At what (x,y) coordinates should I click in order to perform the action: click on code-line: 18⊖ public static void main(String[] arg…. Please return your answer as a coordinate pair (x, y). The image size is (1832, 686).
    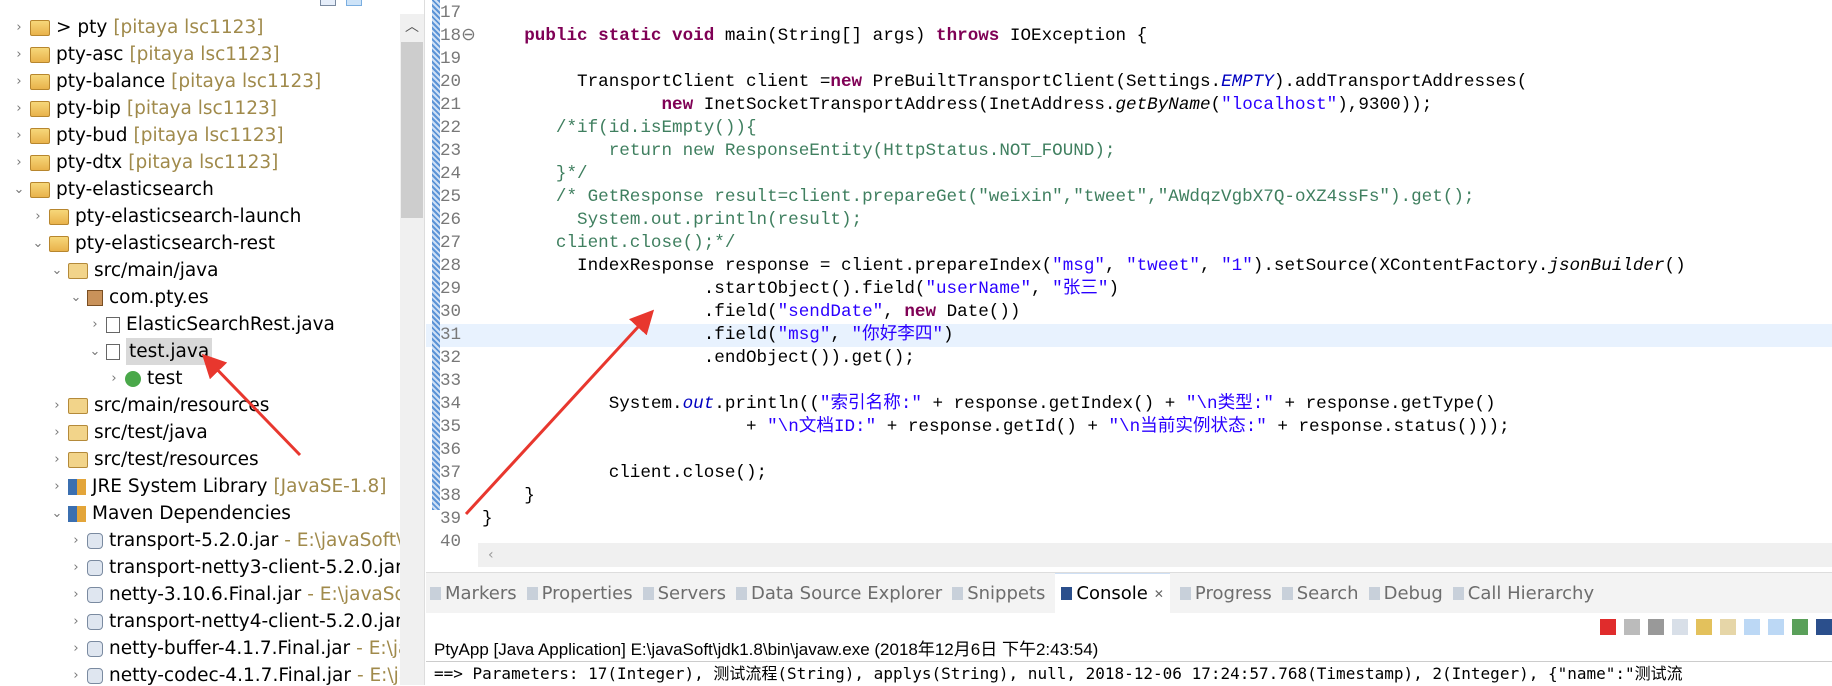
    Looking at the image, I should click on (1129, 36).